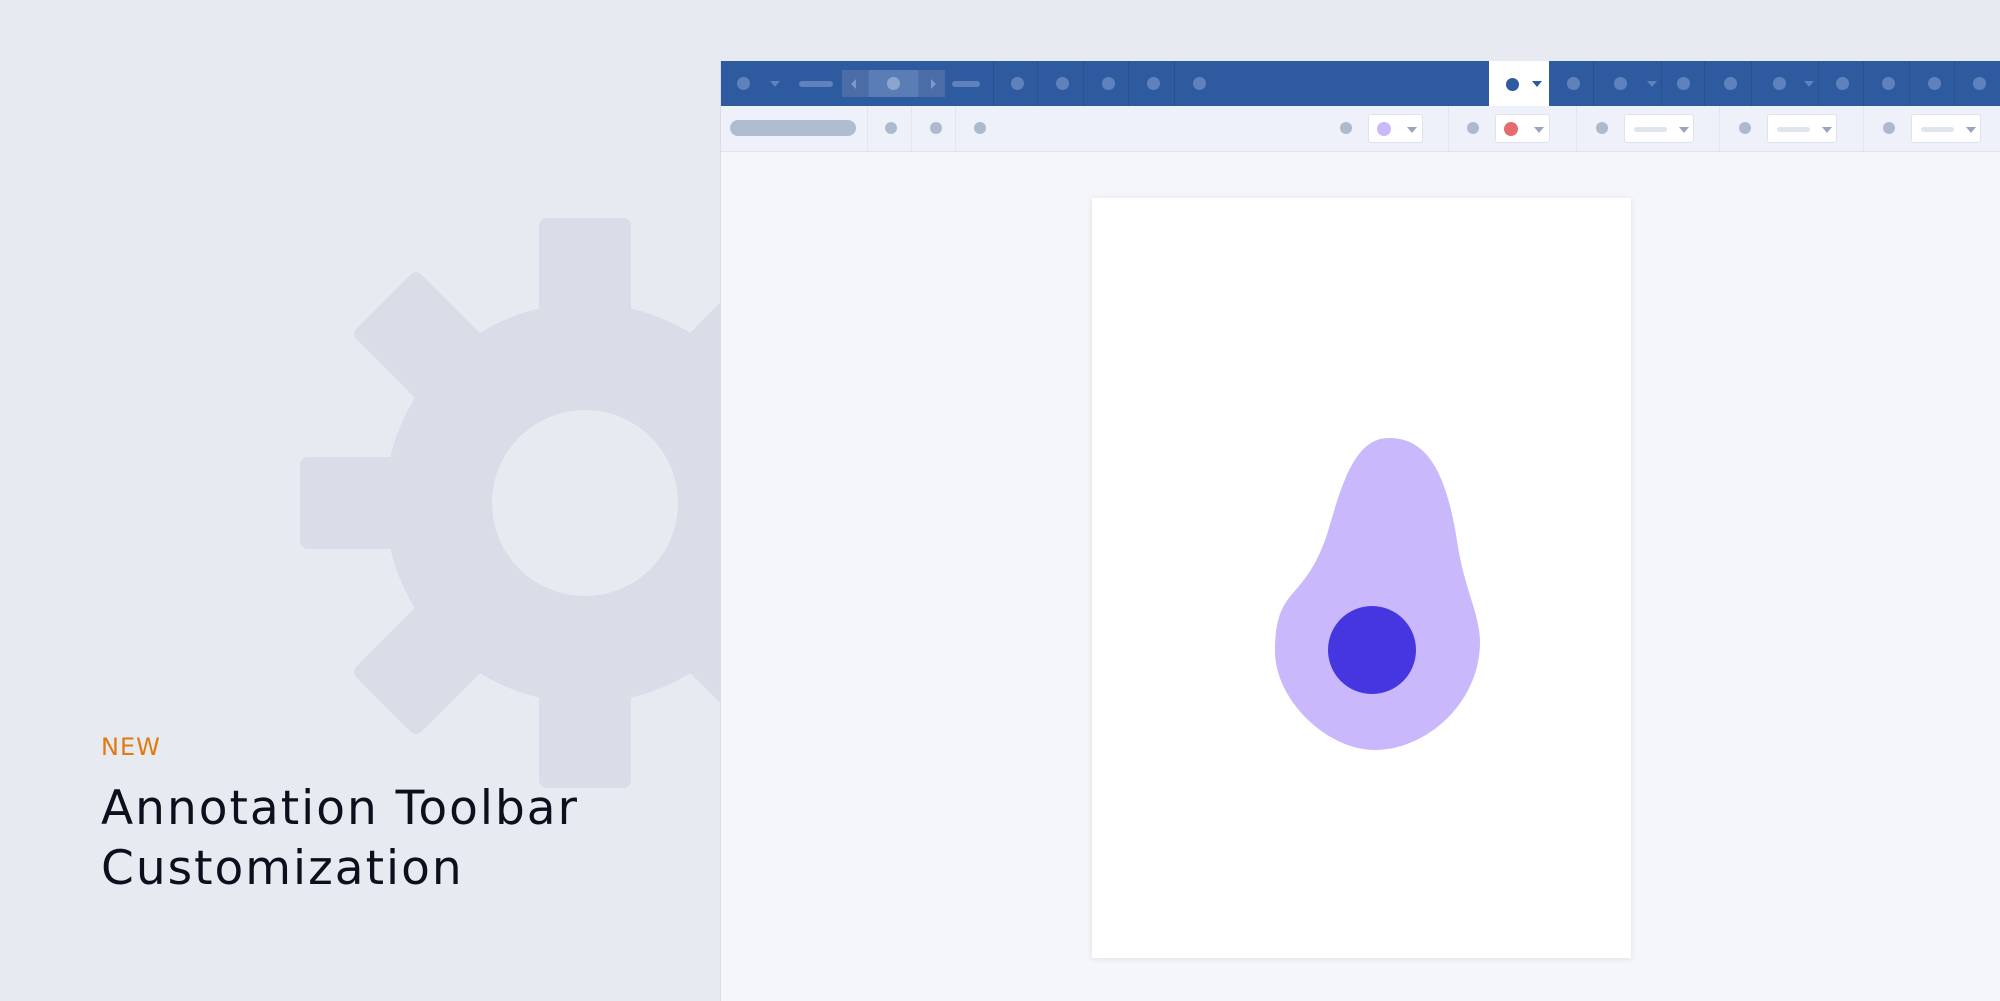  Describe the element at coordinates (1573, 83) in the screenshot. I see `ink-tool-icon` at that location.